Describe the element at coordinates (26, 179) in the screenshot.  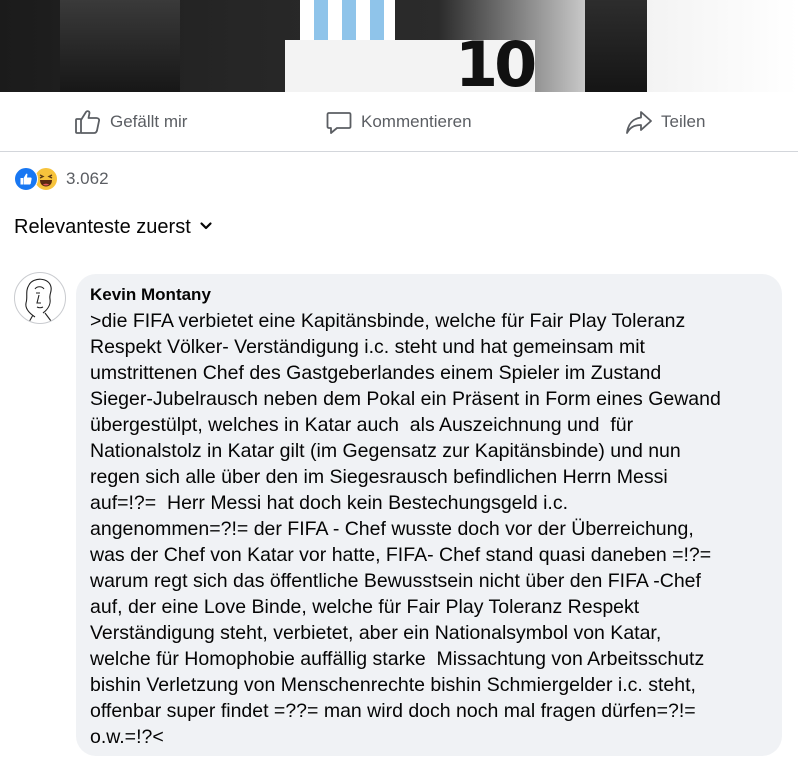
I see `like-reaction-icon` at that location.